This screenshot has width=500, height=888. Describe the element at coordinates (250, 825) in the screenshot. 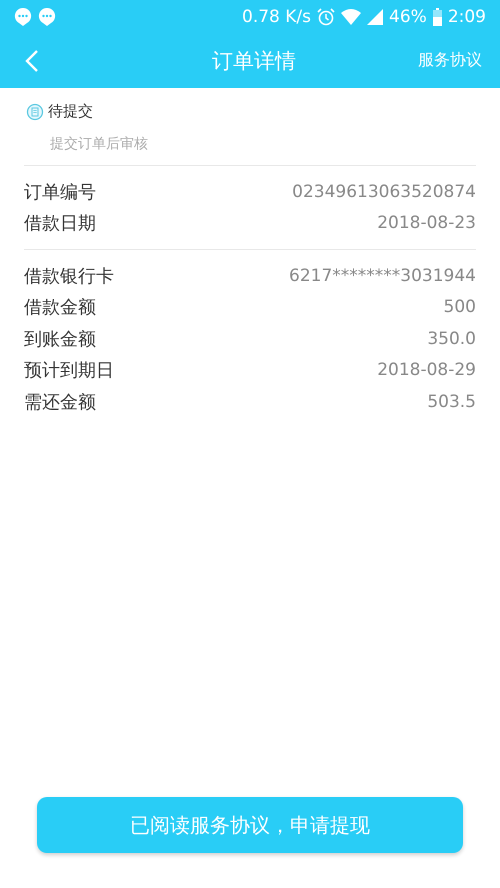

I see `apply-withdrawal-button: 已阅读服务协议，申请提现` at that location.